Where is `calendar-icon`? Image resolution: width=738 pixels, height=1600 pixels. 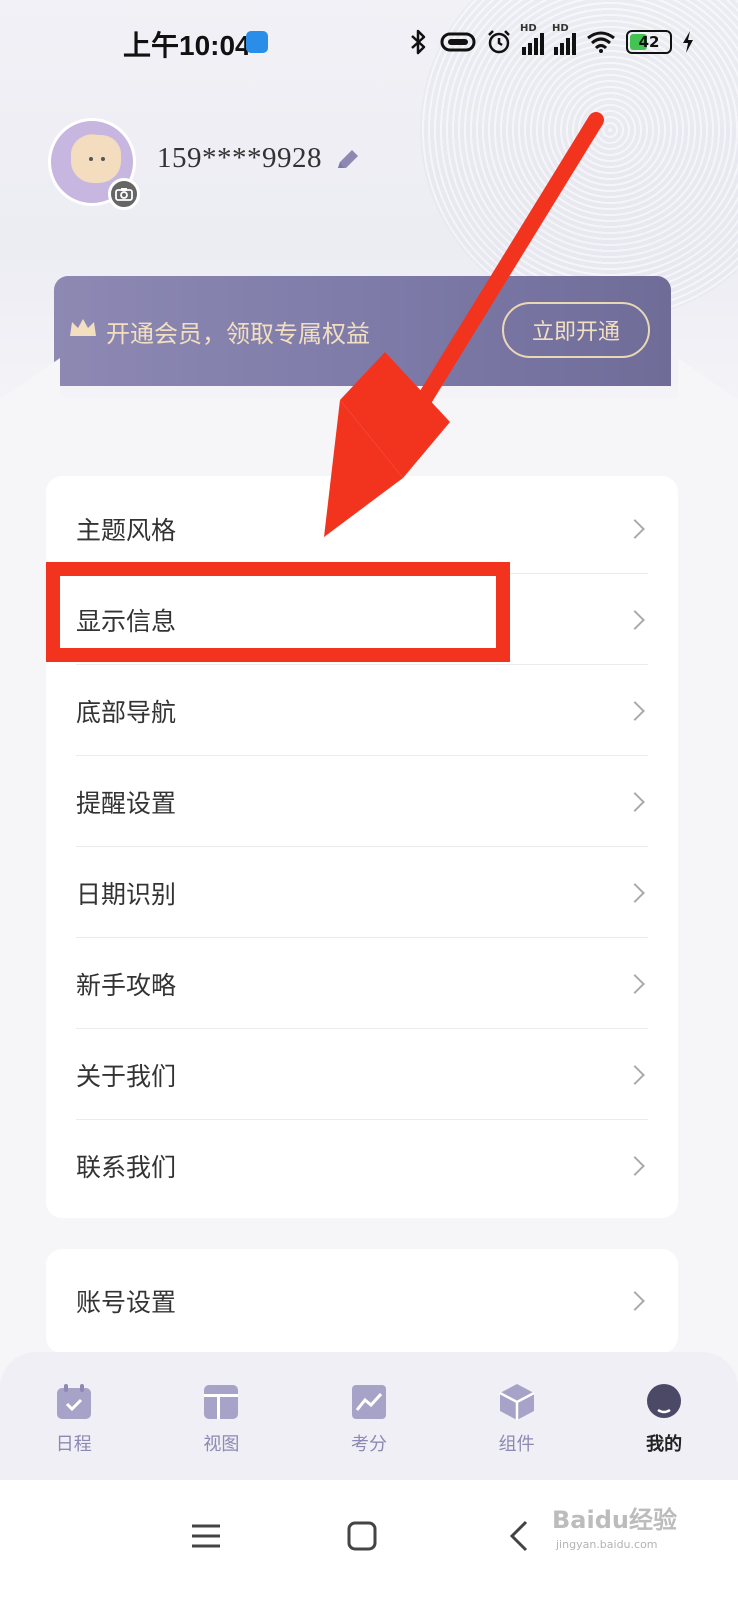 calendar-icon is located at coordinates (73, 1401).